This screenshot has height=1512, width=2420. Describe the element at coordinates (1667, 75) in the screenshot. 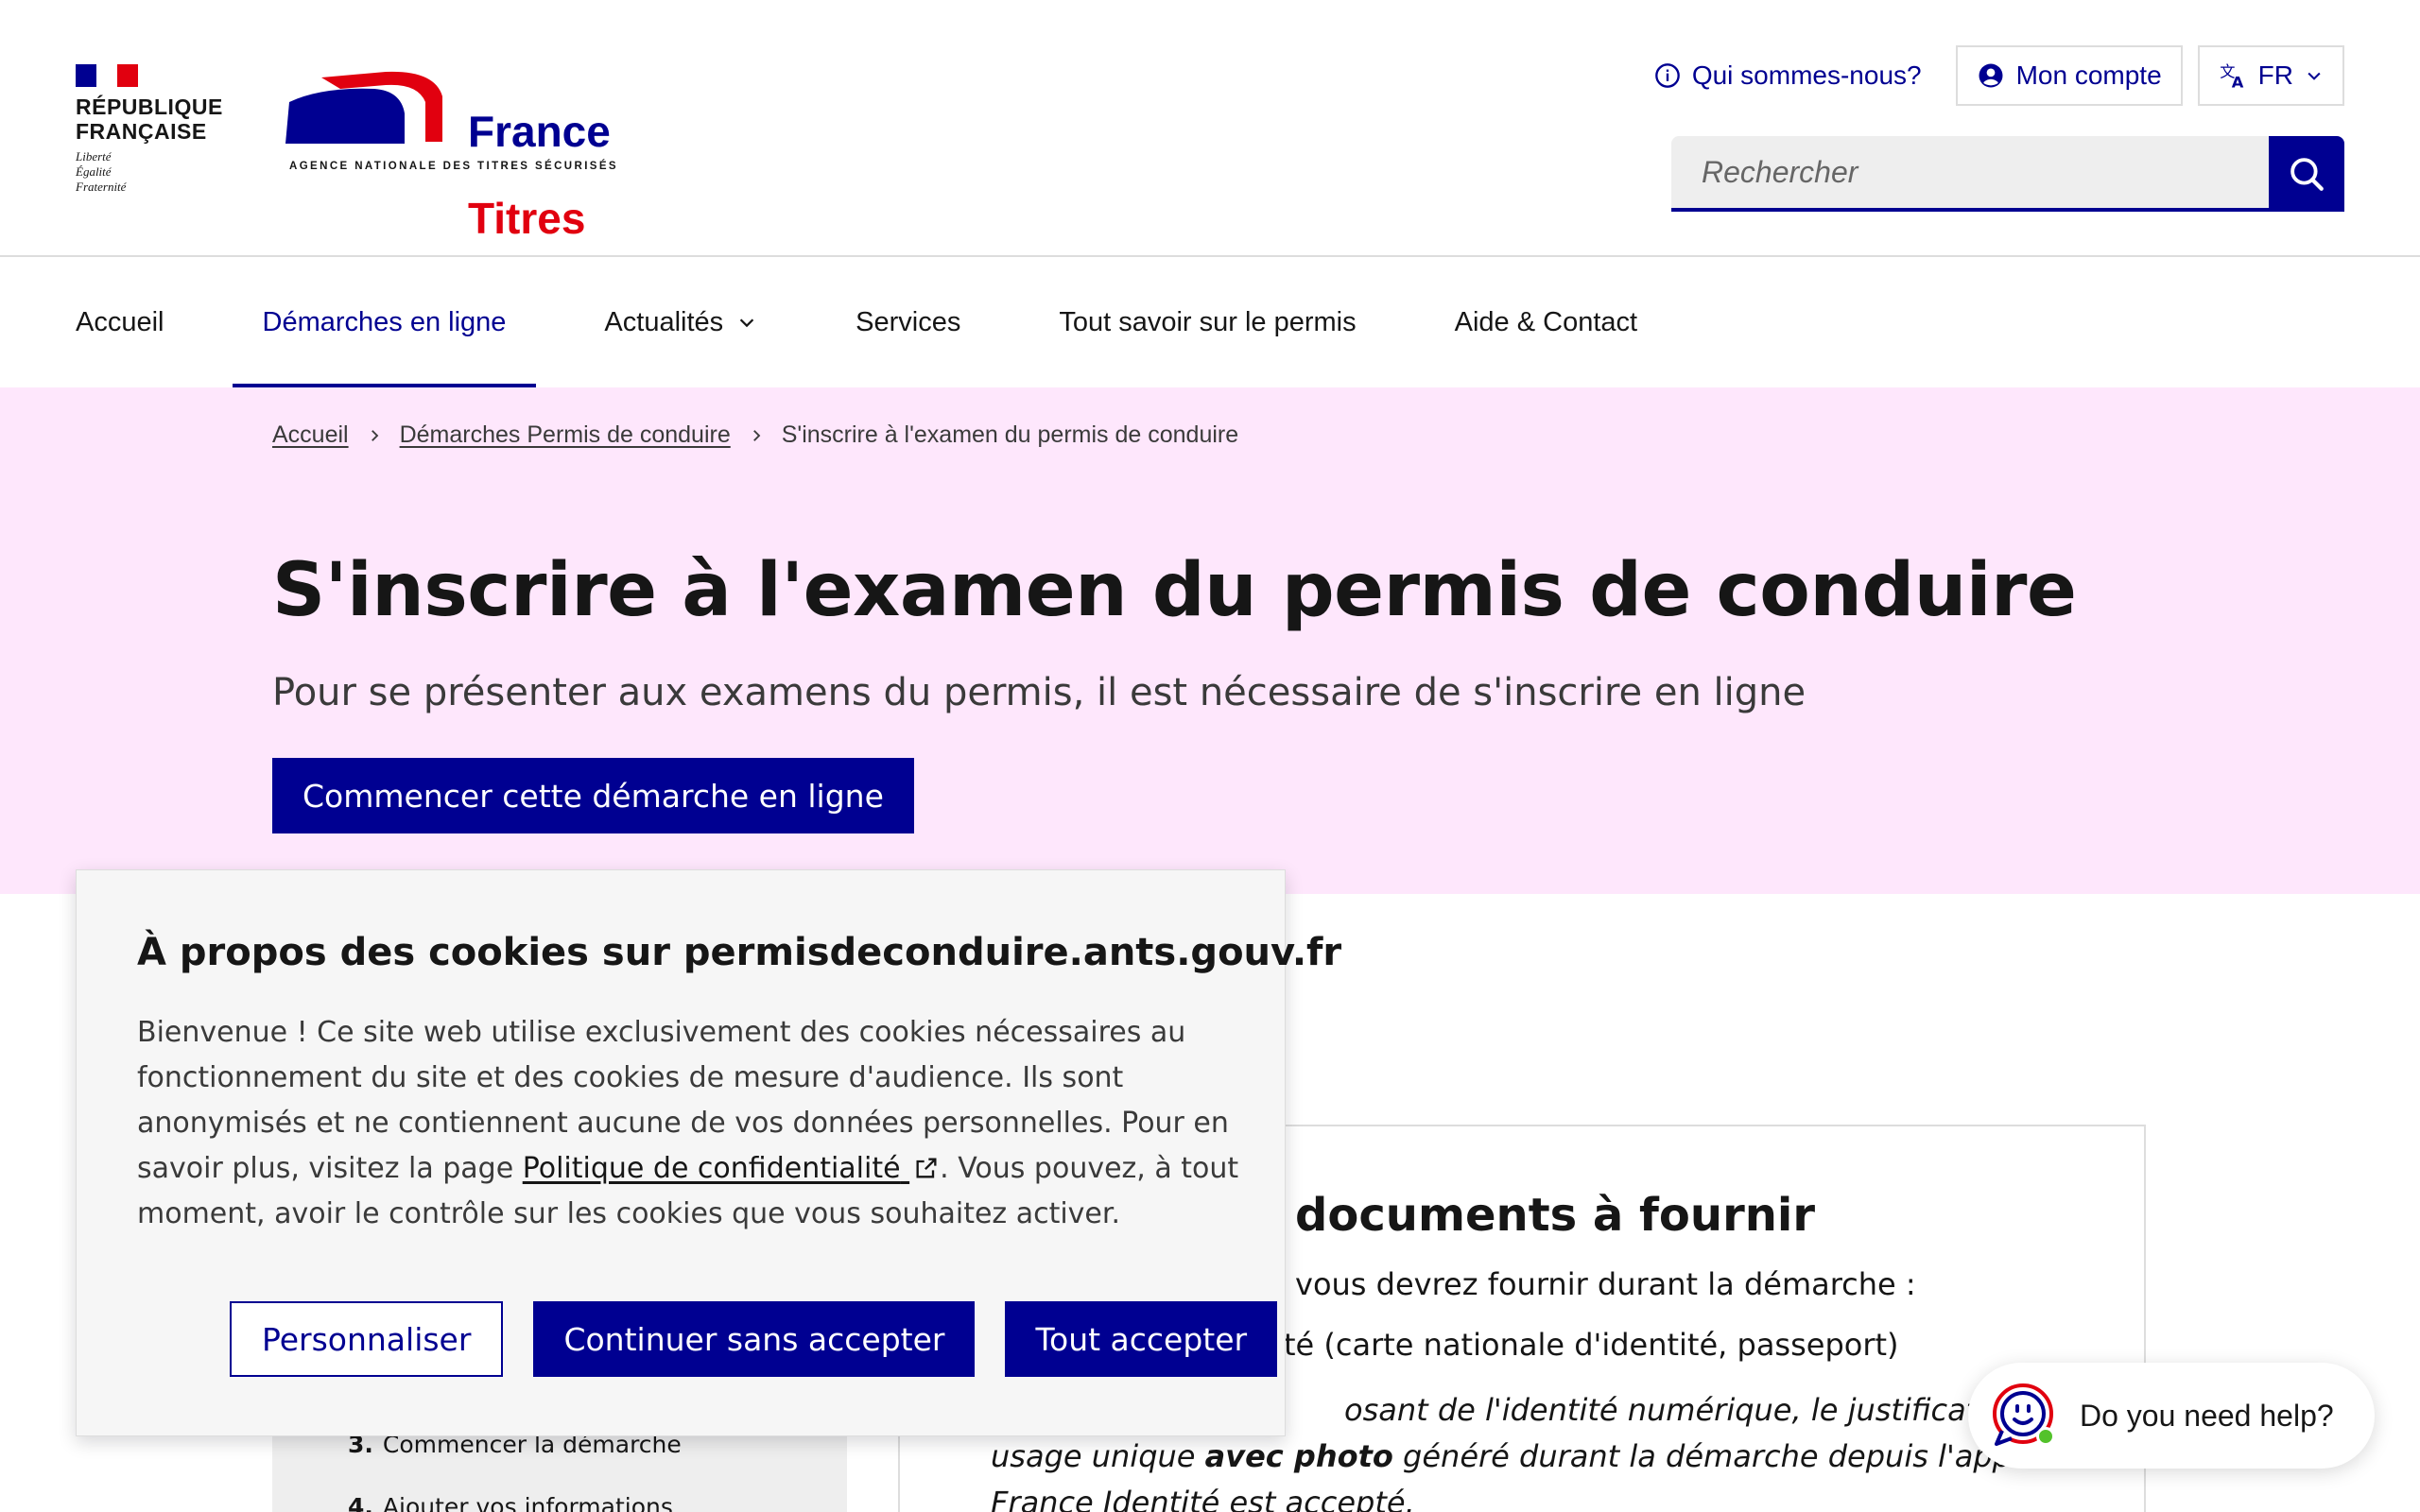

I see `info-icon` at that location.